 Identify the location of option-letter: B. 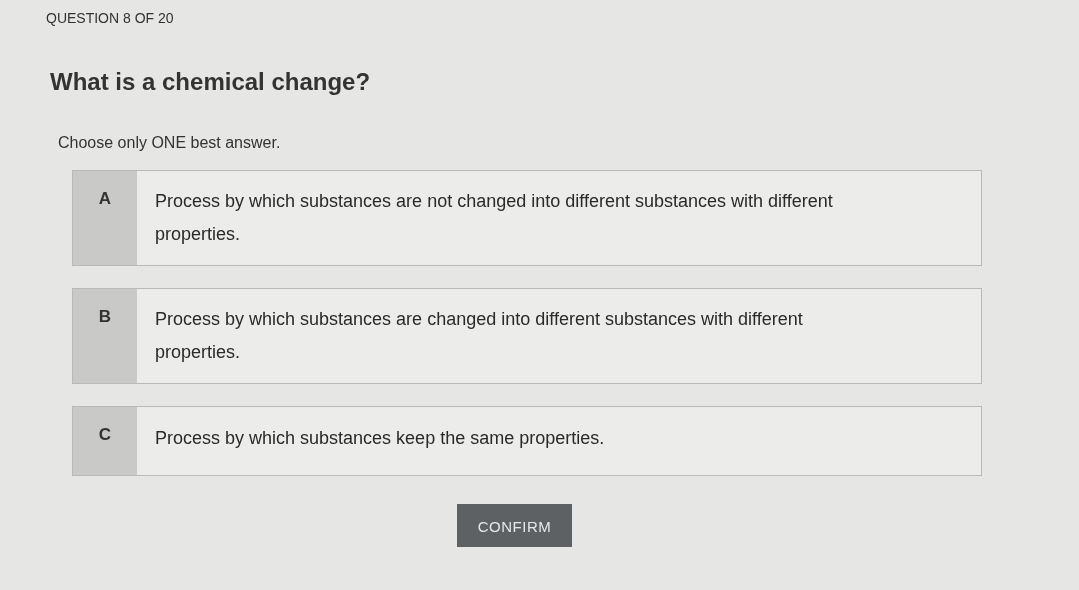
(105, 336).